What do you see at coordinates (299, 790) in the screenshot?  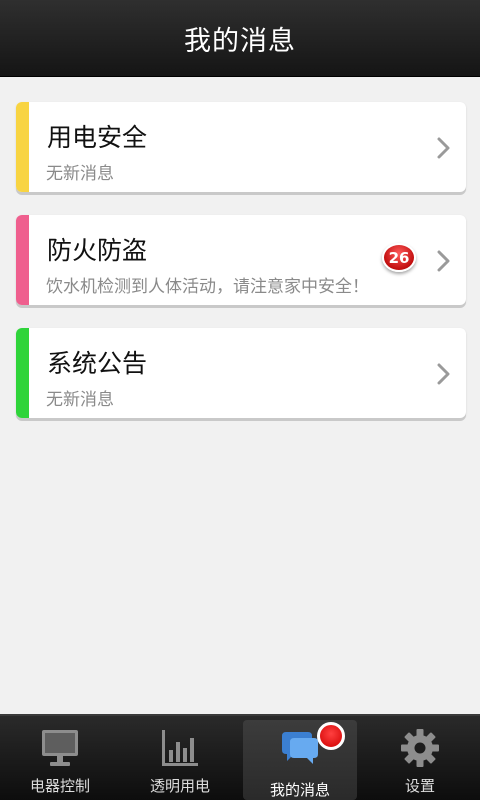 I see `tab-label: 我的消息` at bounding box center [299, 790].